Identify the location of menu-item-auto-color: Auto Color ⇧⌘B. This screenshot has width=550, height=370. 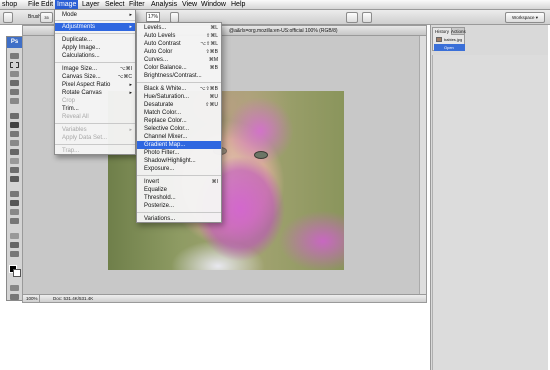
(179, 52).